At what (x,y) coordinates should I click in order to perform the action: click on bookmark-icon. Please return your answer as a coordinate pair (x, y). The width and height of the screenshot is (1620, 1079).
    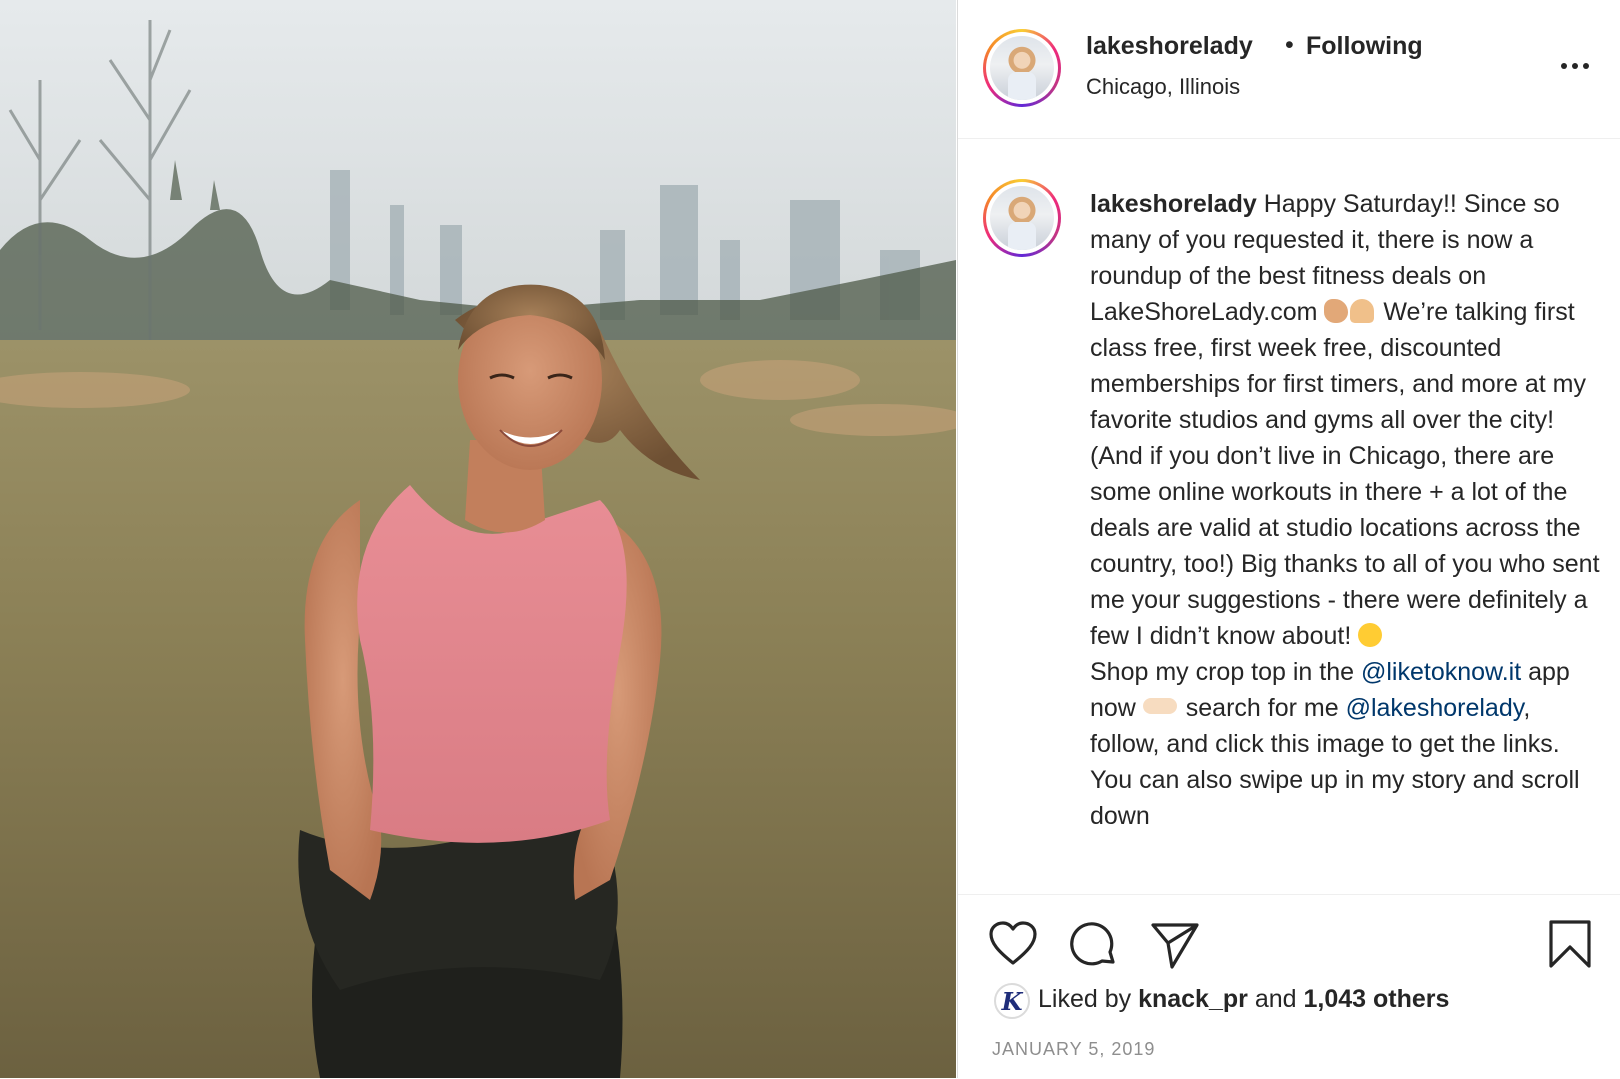
    Looking at the image, I should click on (1570, 944).